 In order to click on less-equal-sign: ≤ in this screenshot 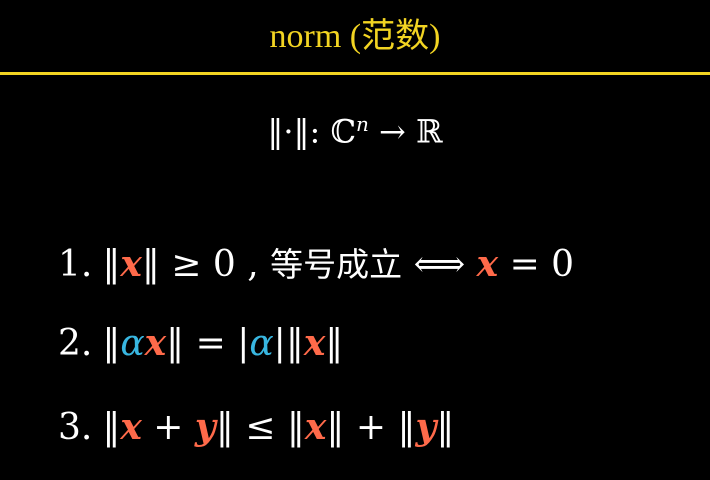, I will do `click(260, 427)`.